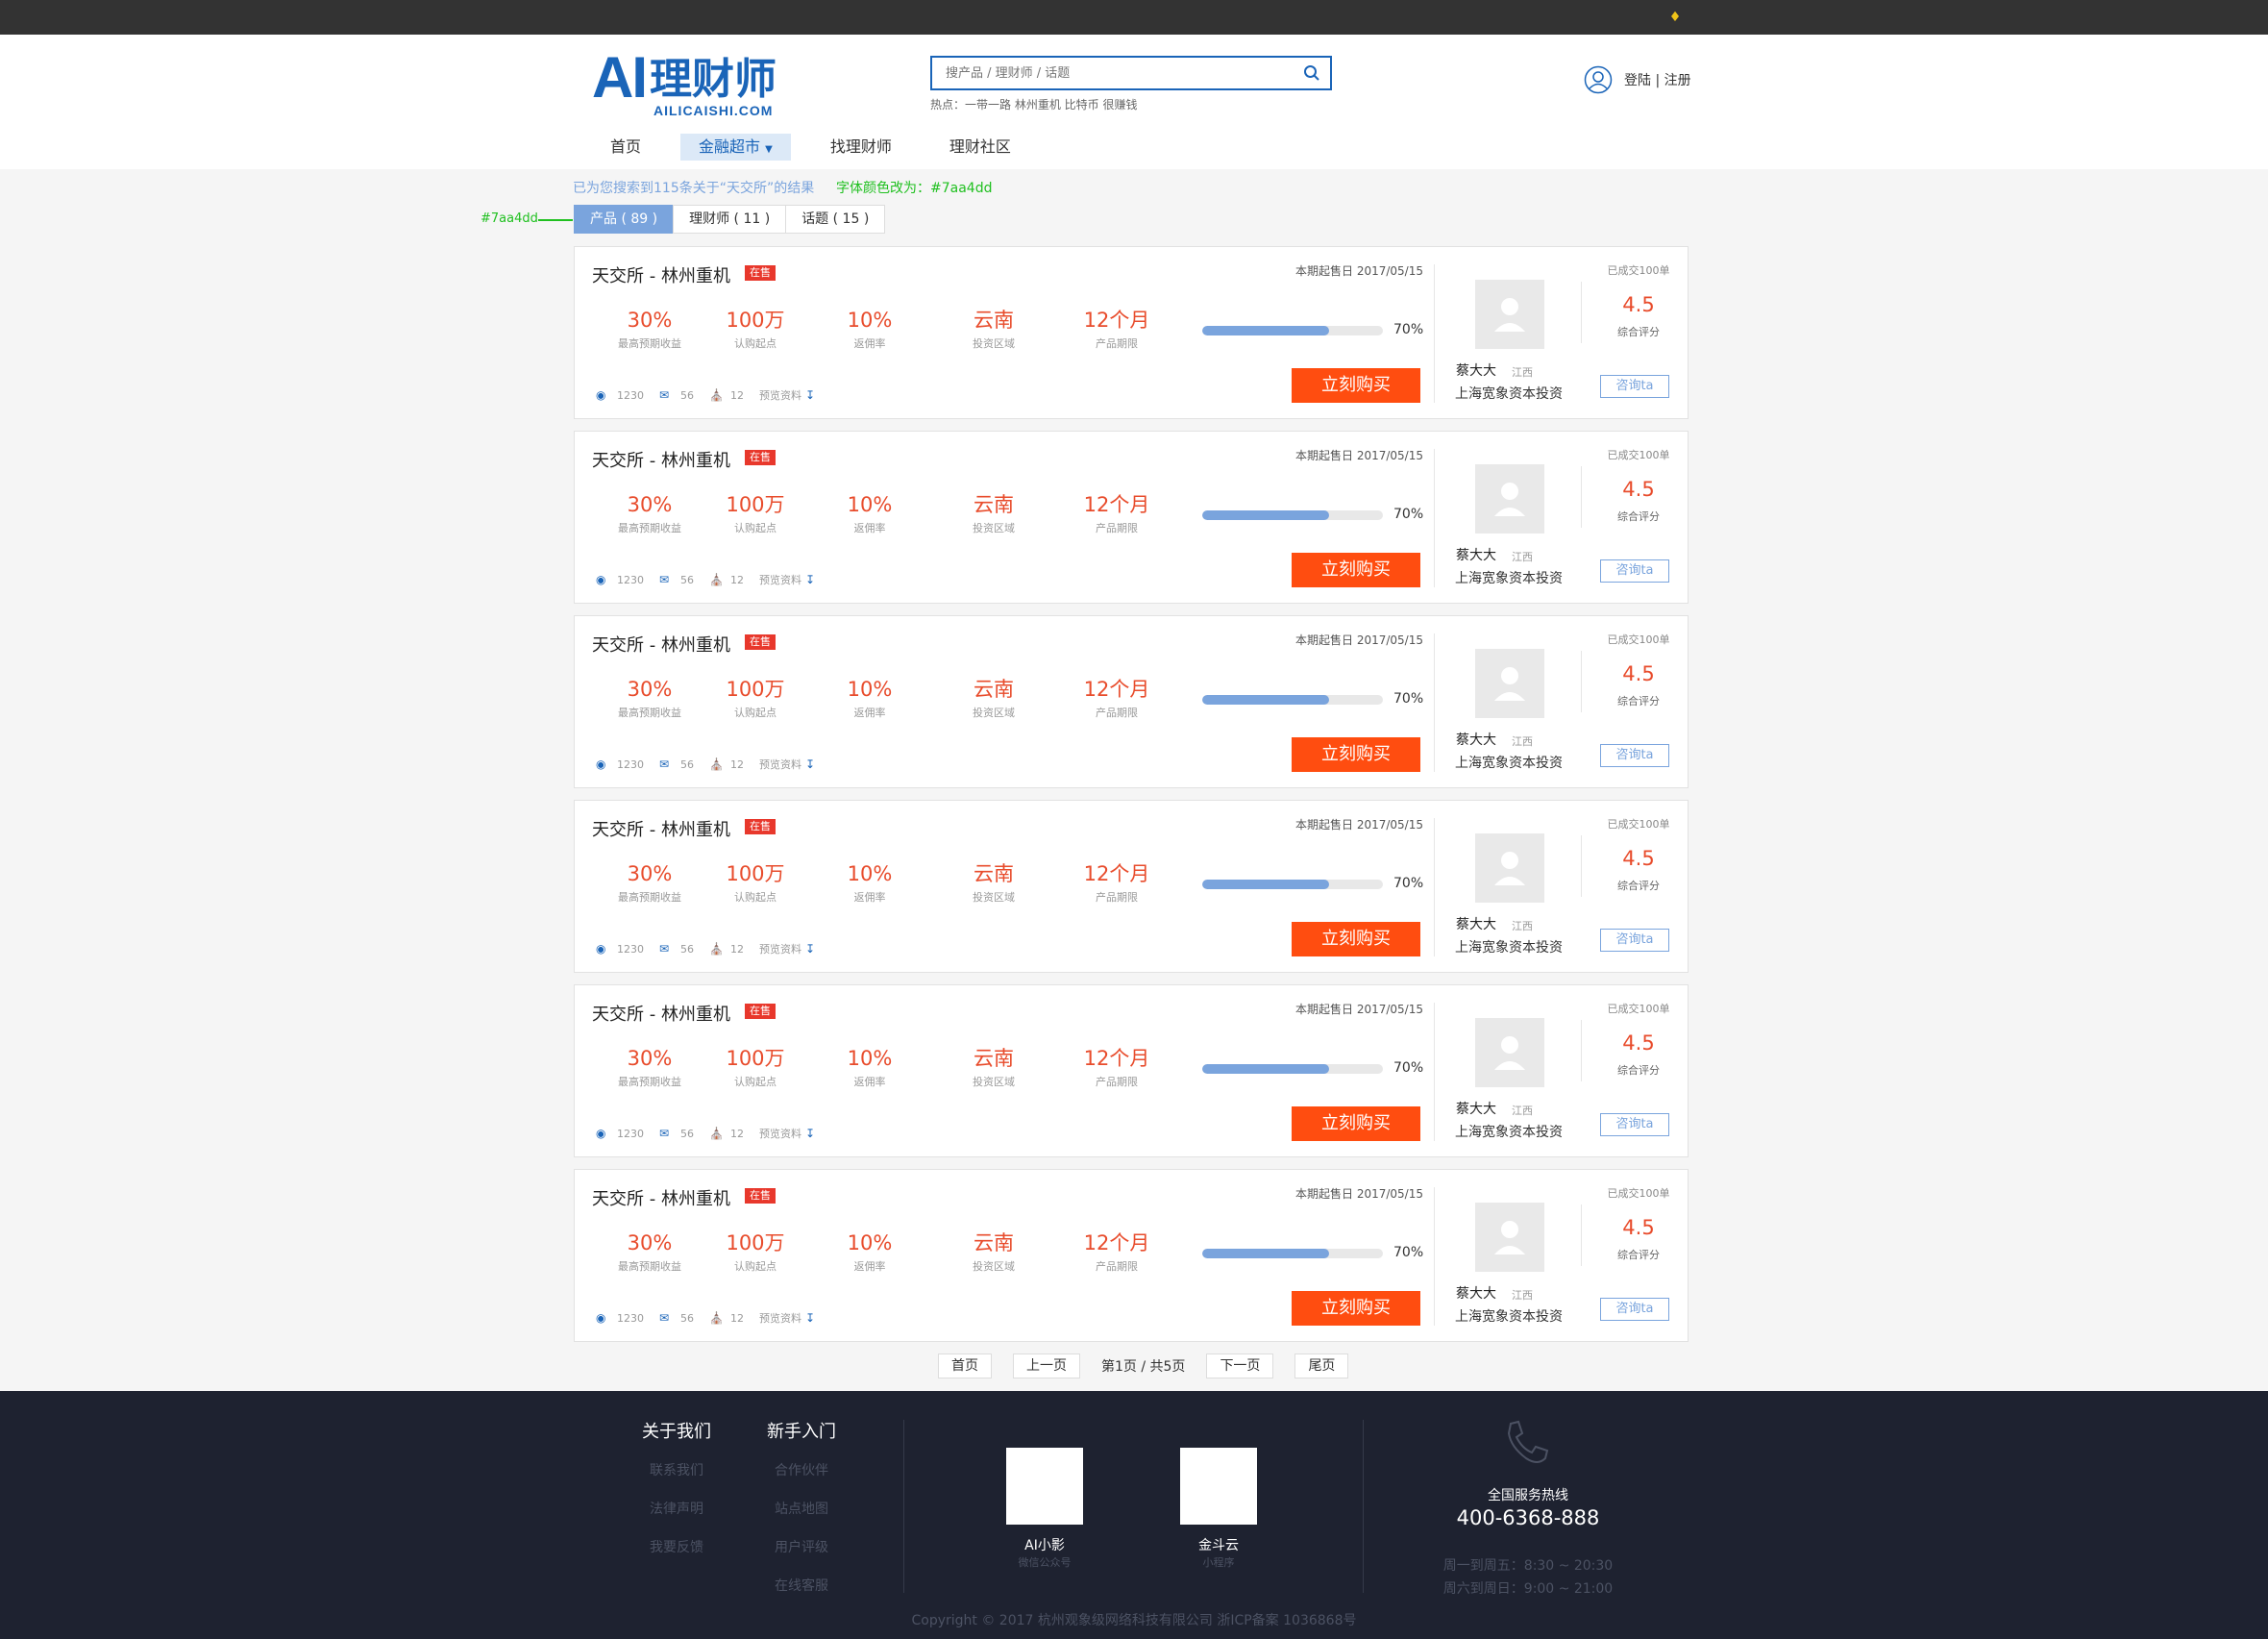 The image size is (2268, 1639). What do you see at coordinates (869, 343) in the screenshot?
I see `metric-rebate-label: 返佣率` at bounding box center [869, 343].